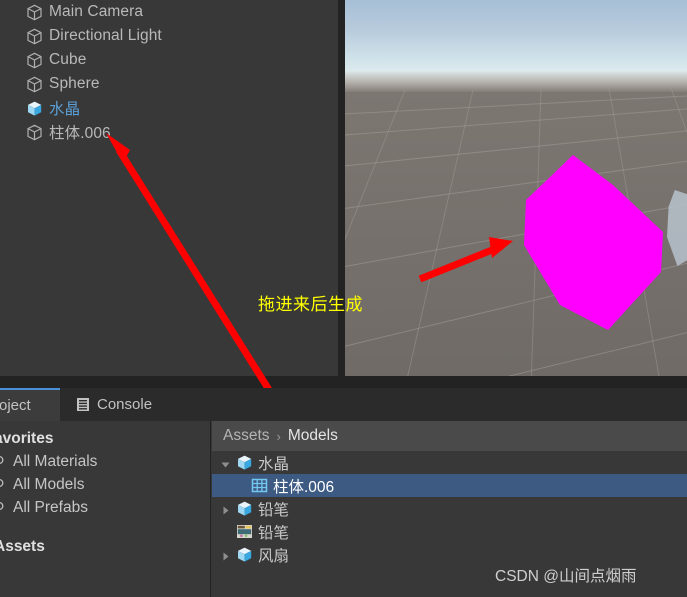  What do you see at coordinates (125, 404) in the screenshot?
I see `tab-console-label: Console` at bounding box center [125, 404].